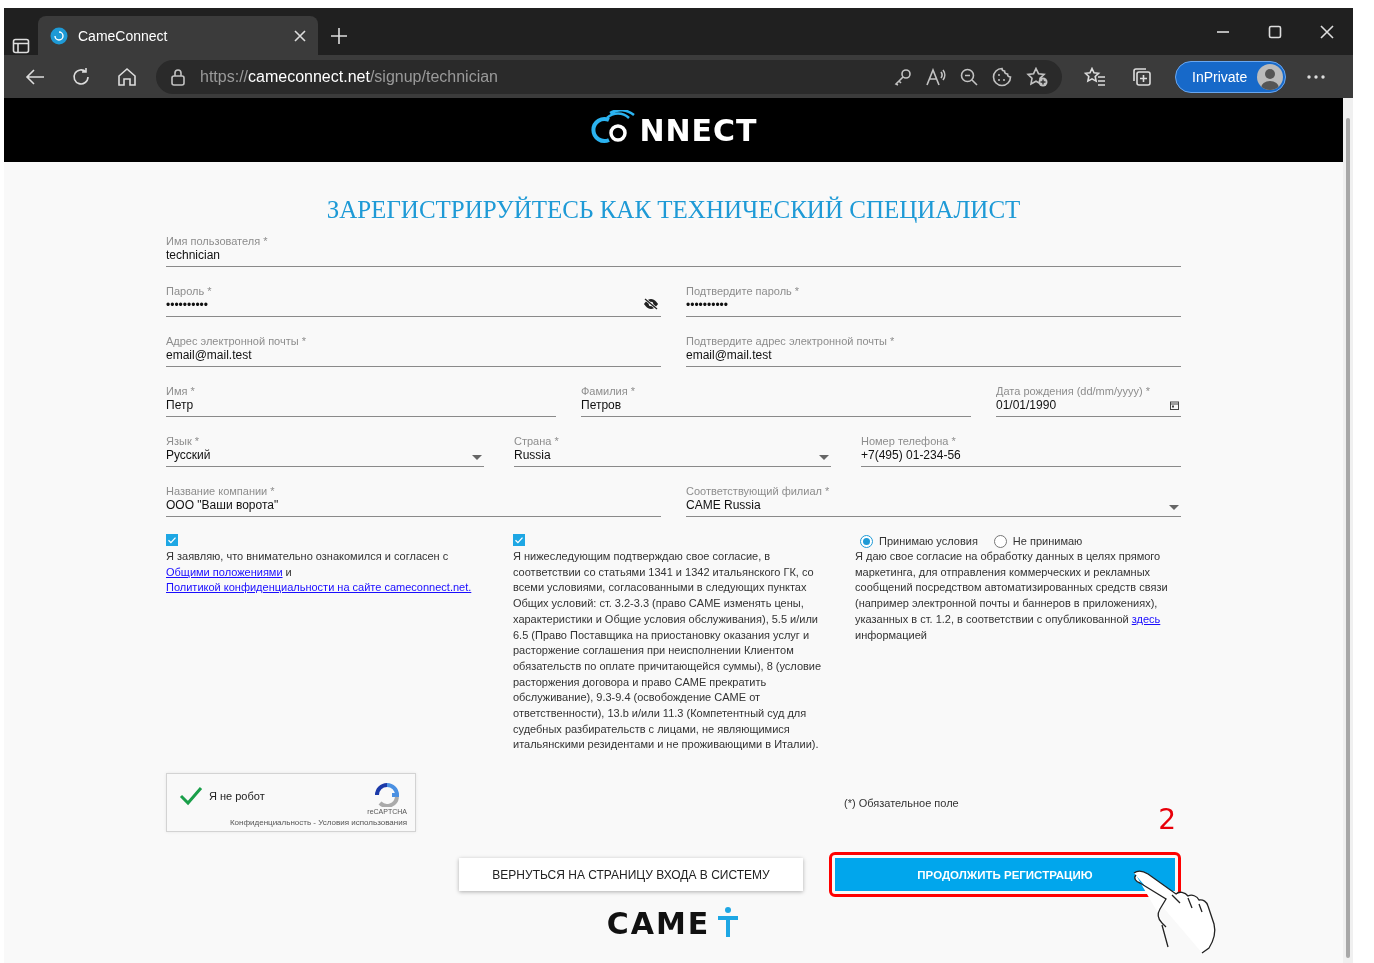  What do you see at coordinates (224, 571) in the screenshot?
I see `text-link: Общими положениями` at bounding box center [224, 571].